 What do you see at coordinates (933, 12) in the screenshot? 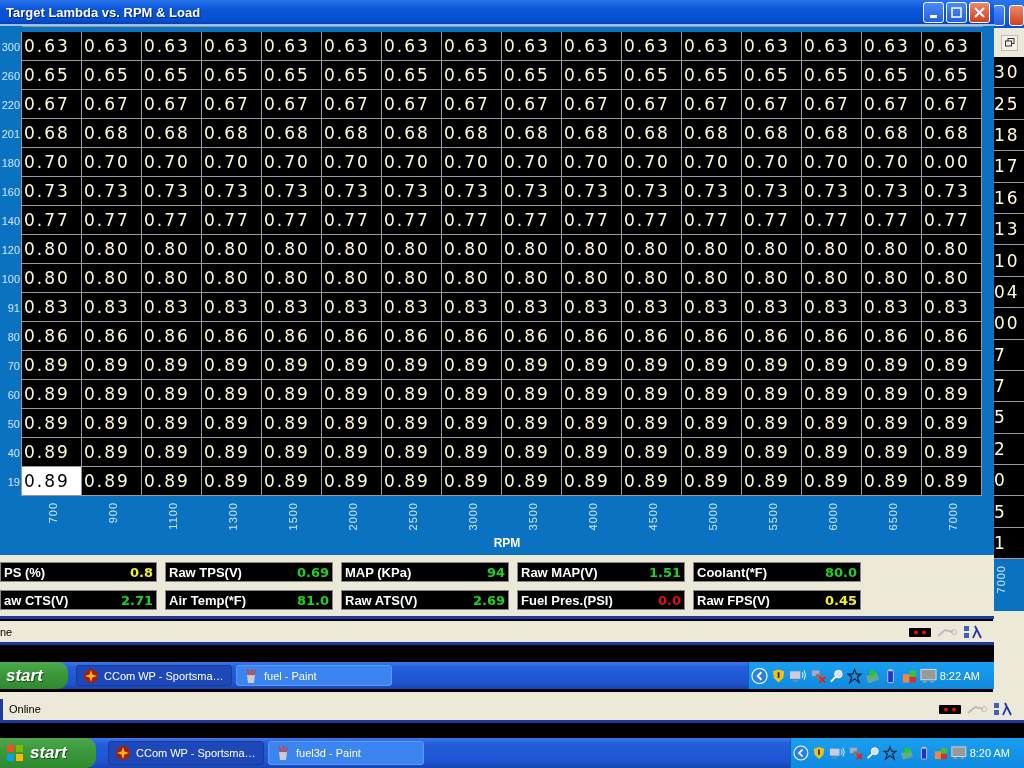
I see `minimize-button` at bounding box center [933, 12].